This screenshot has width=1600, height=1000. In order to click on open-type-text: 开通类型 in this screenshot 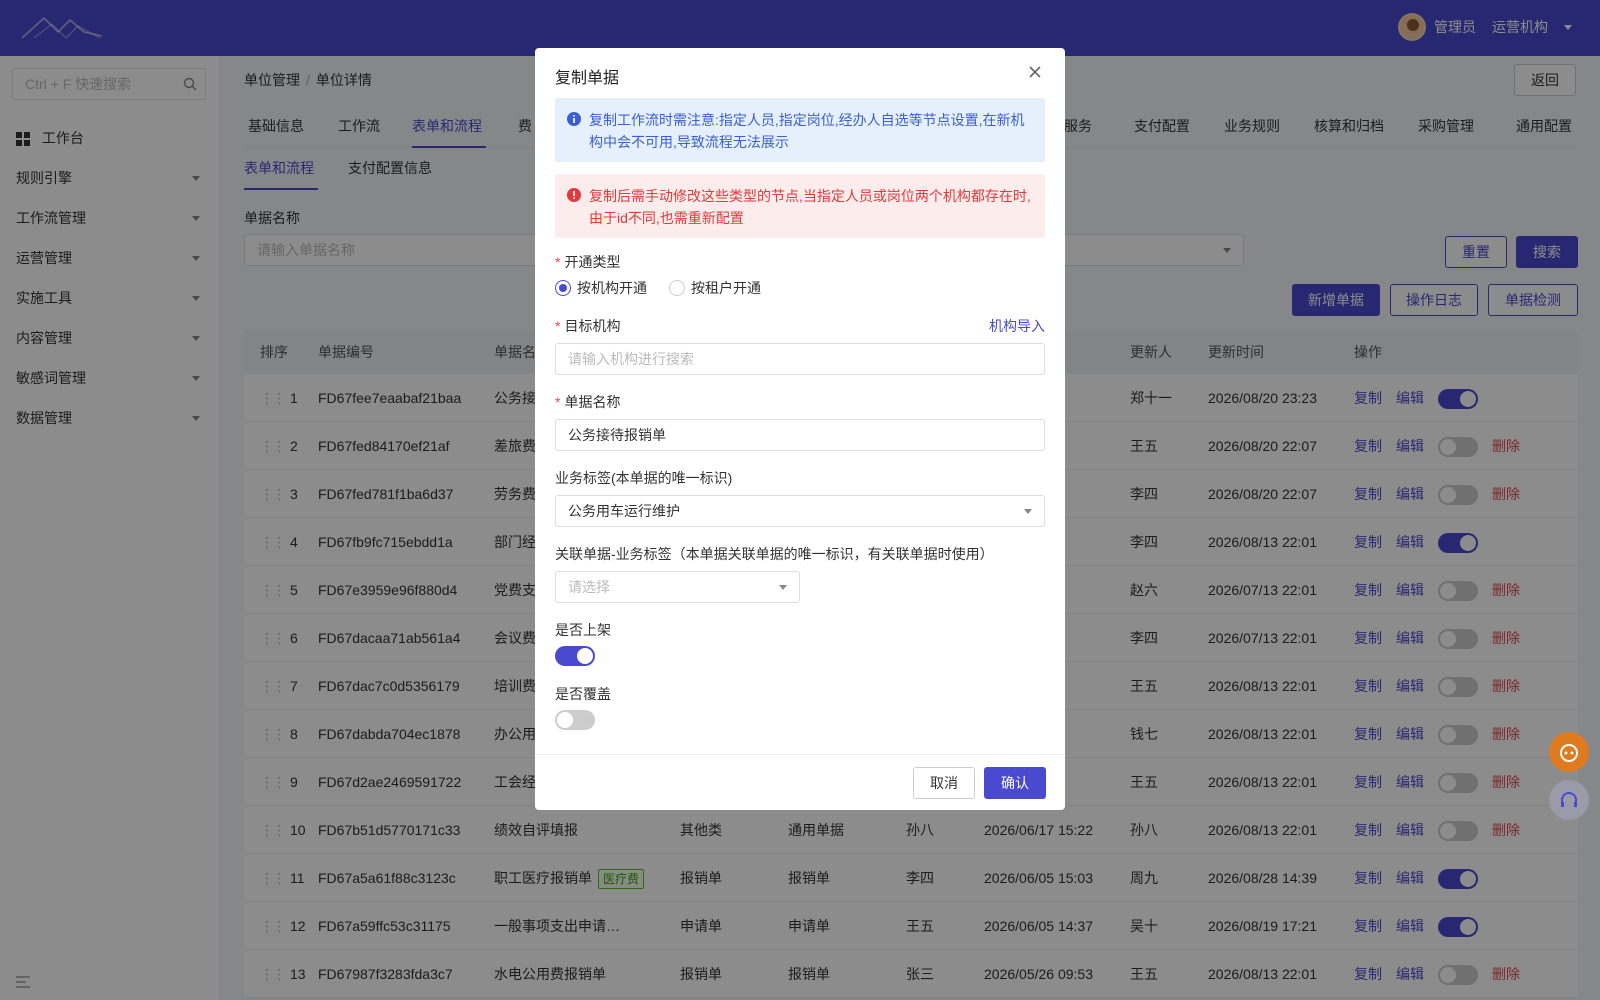, I will do `click(592, 262)`.